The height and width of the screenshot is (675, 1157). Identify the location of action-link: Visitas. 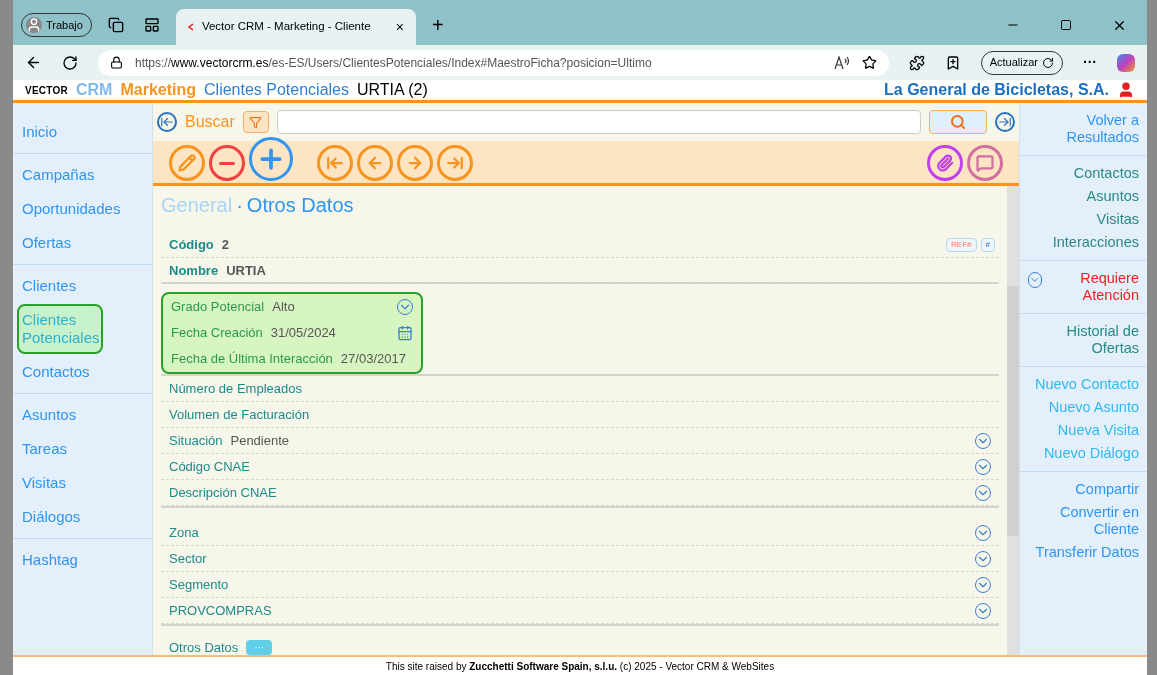
(1117, 219).